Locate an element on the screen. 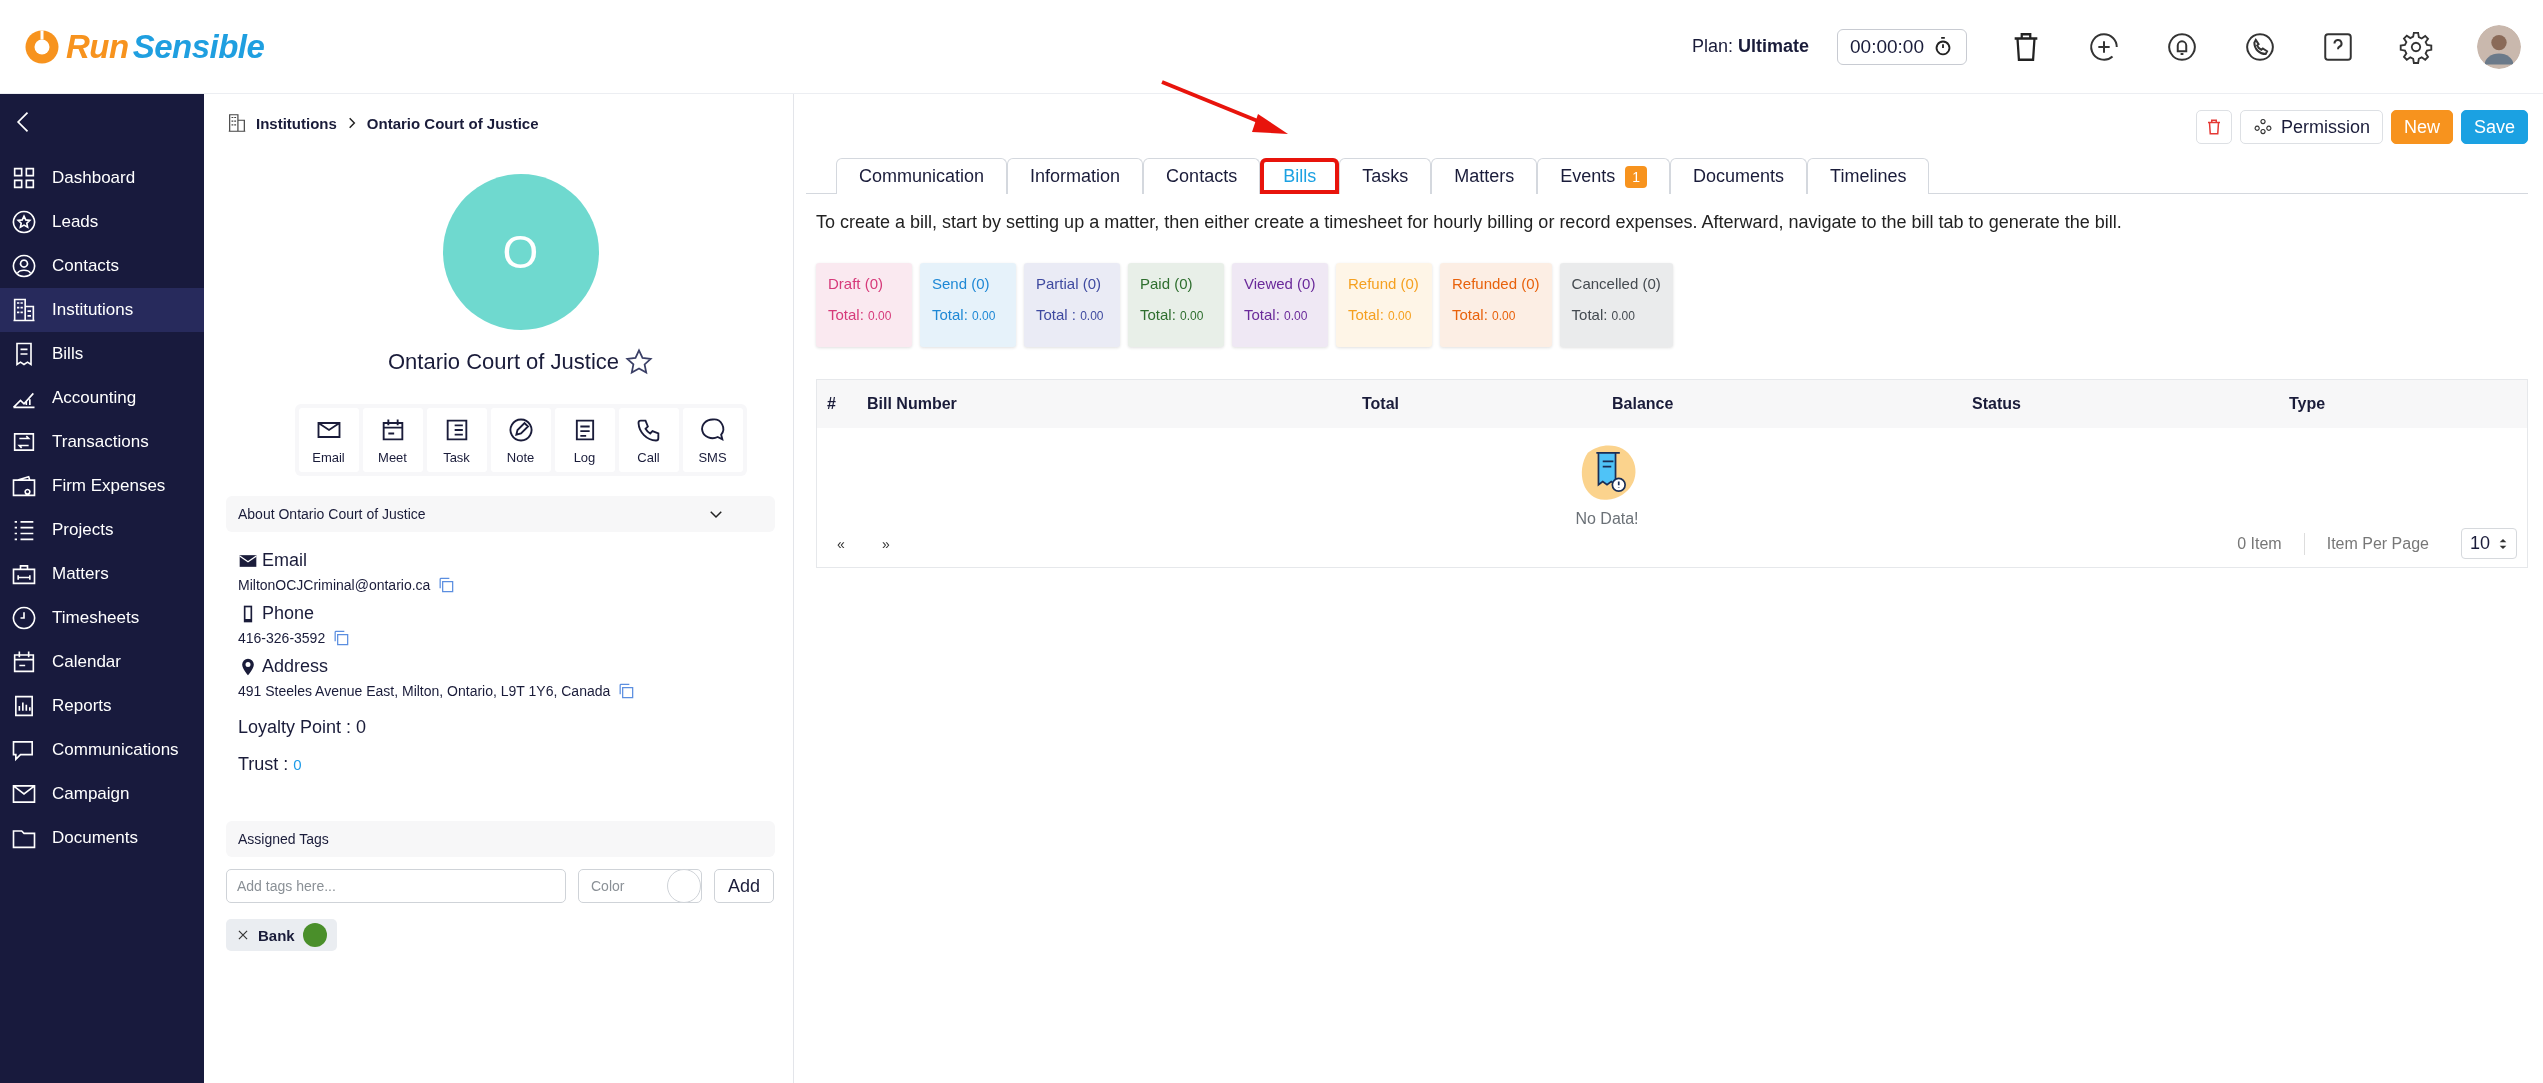 The height and width of the screenshot is (1083, 2543). phone-value: 416-326-3592 is located at coordinates (282, 638).